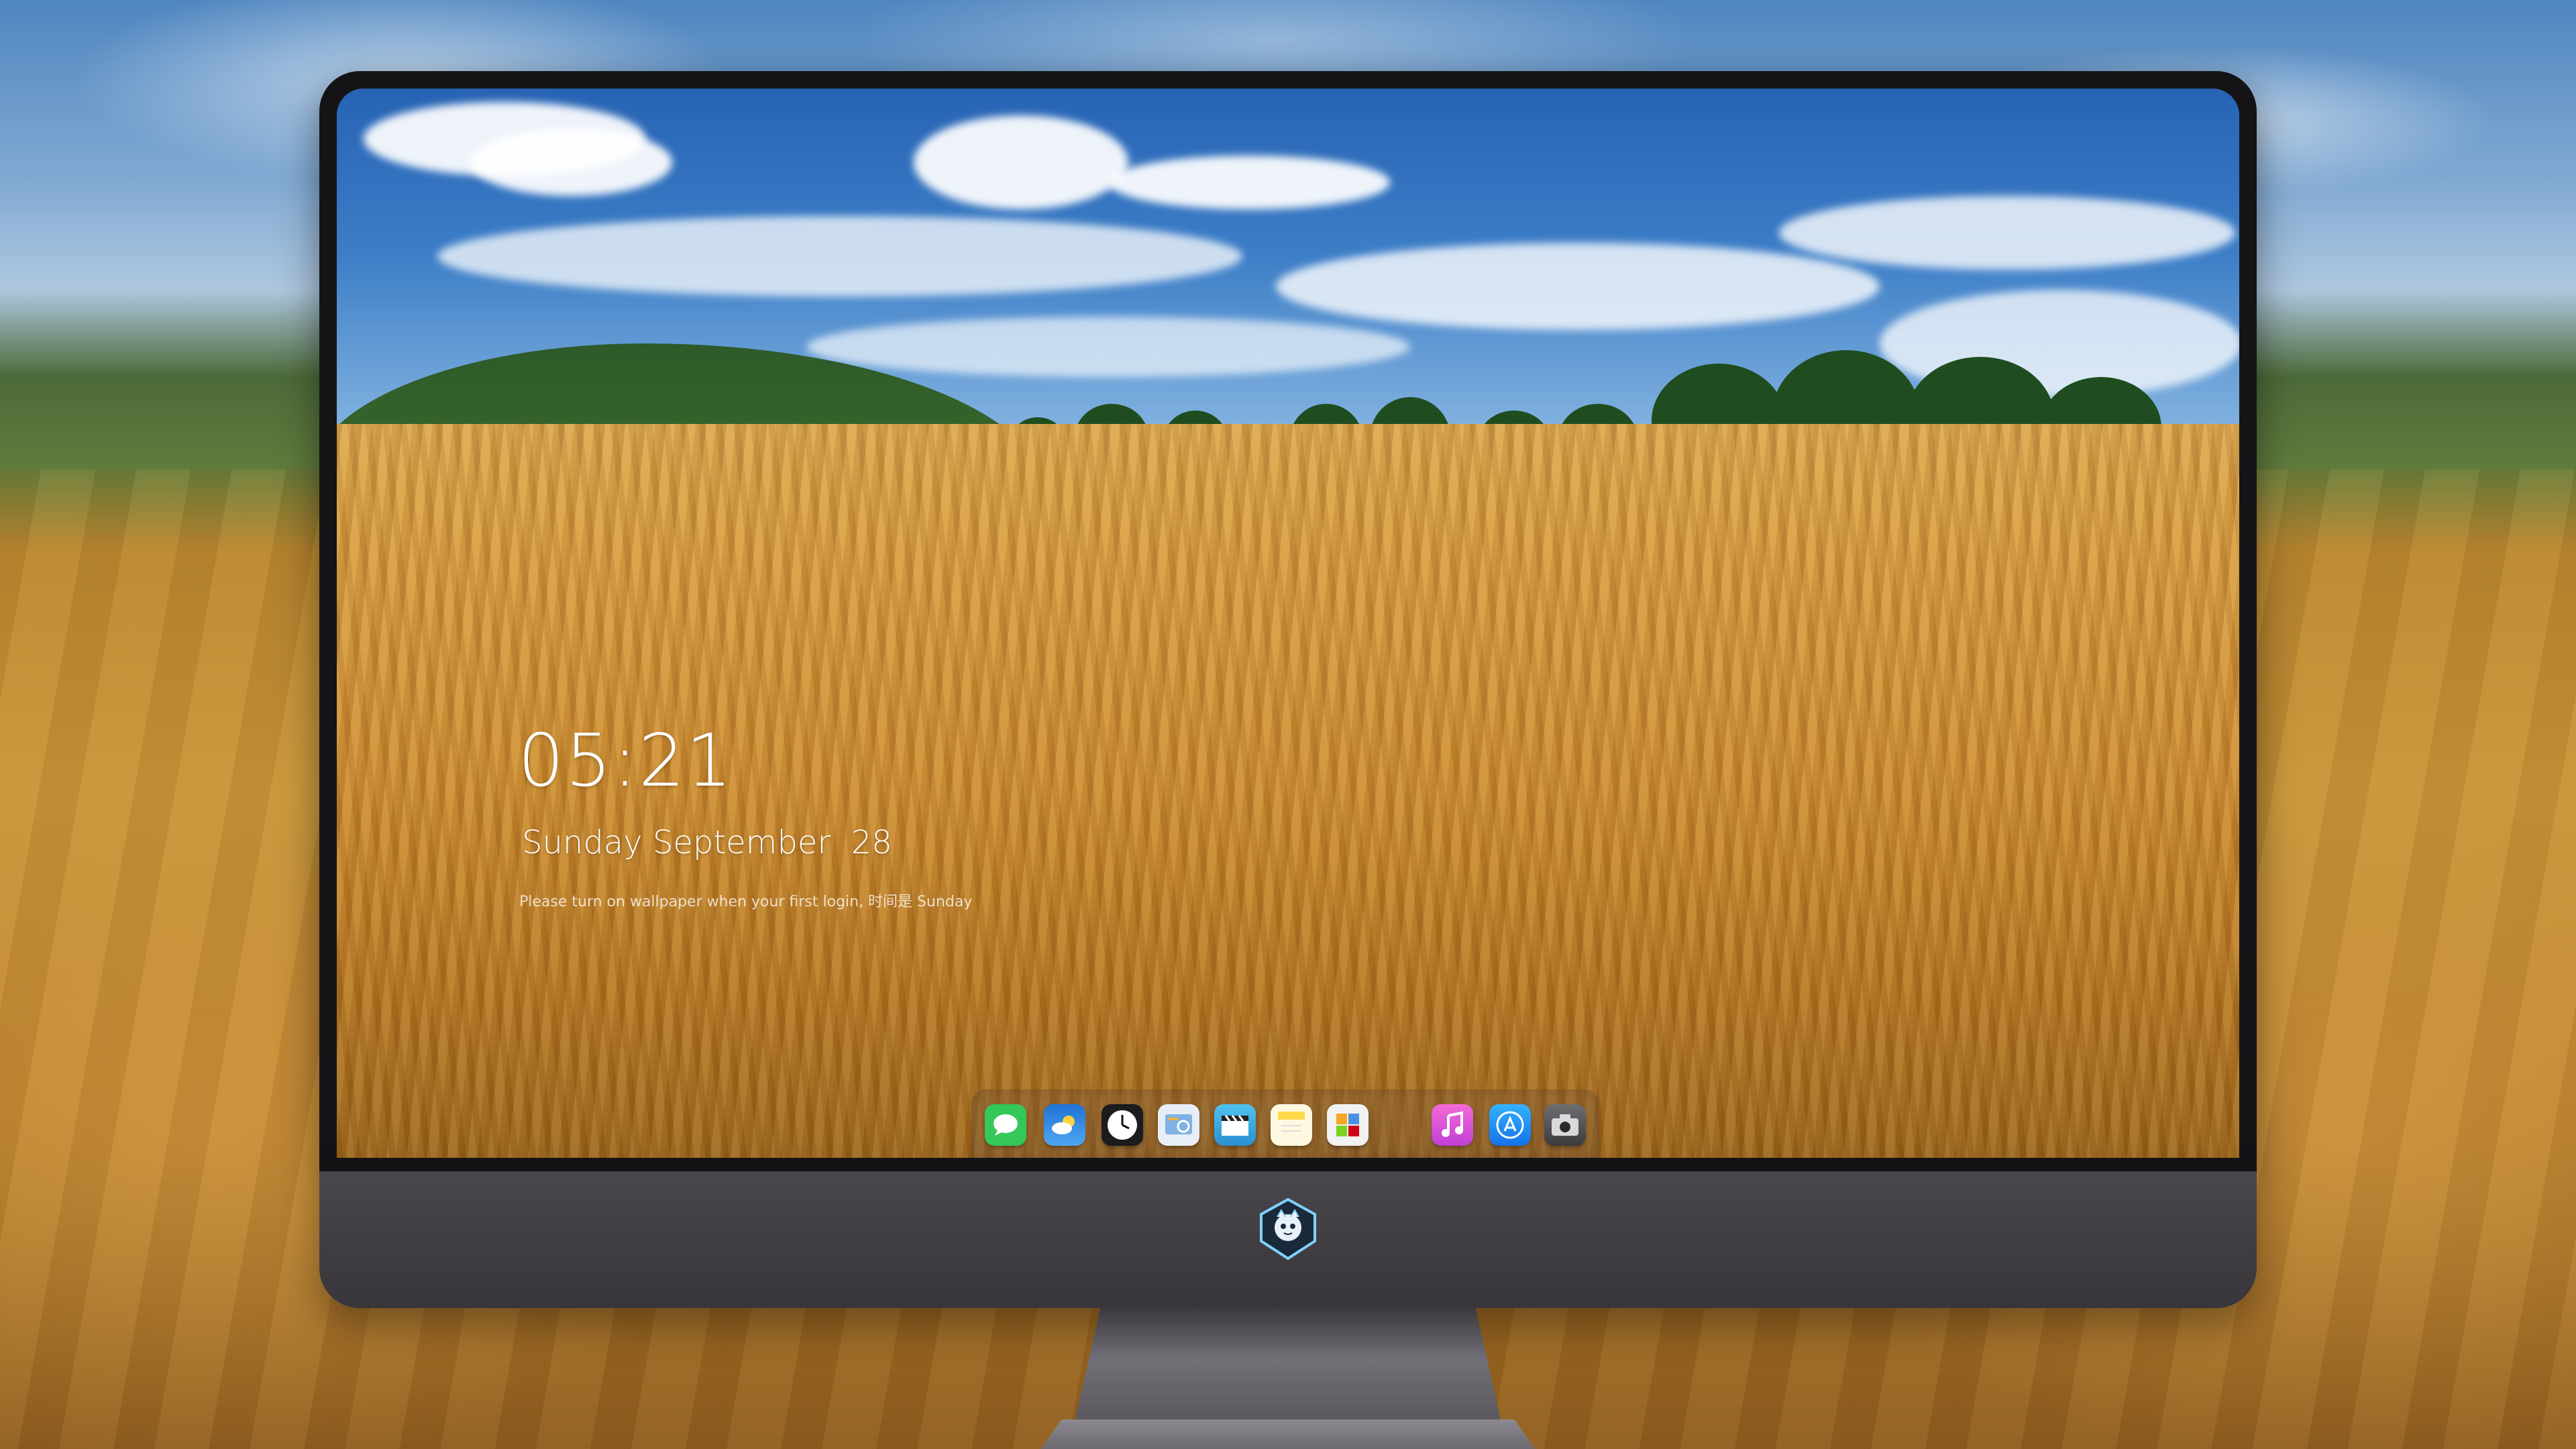 The image size is (2576, 1449). What do you see at coordinates (1291, 1125) in the screenshot?
I see `notes-icon` at bounding box center [1291, 1125].